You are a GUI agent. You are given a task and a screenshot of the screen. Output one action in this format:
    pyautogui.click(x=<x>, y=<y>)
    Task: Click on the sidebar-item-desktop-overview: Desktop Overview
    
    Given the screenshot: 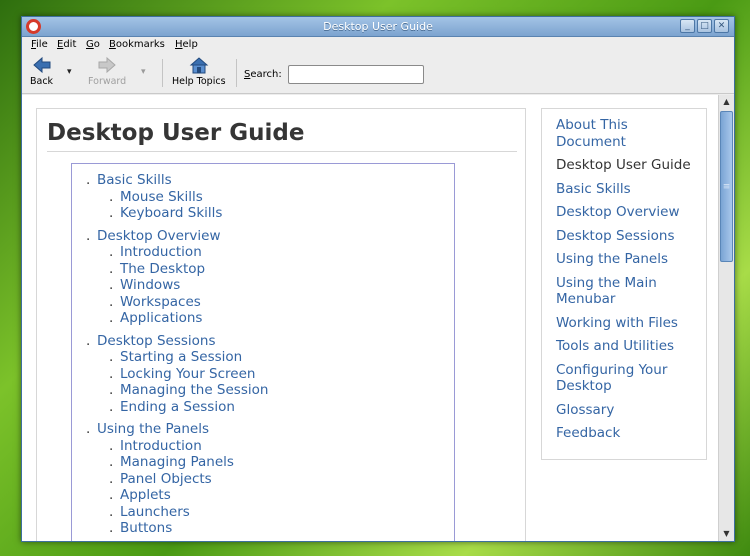 What is the action you would take?
    pyautogui.click(x=628, y=212)
    